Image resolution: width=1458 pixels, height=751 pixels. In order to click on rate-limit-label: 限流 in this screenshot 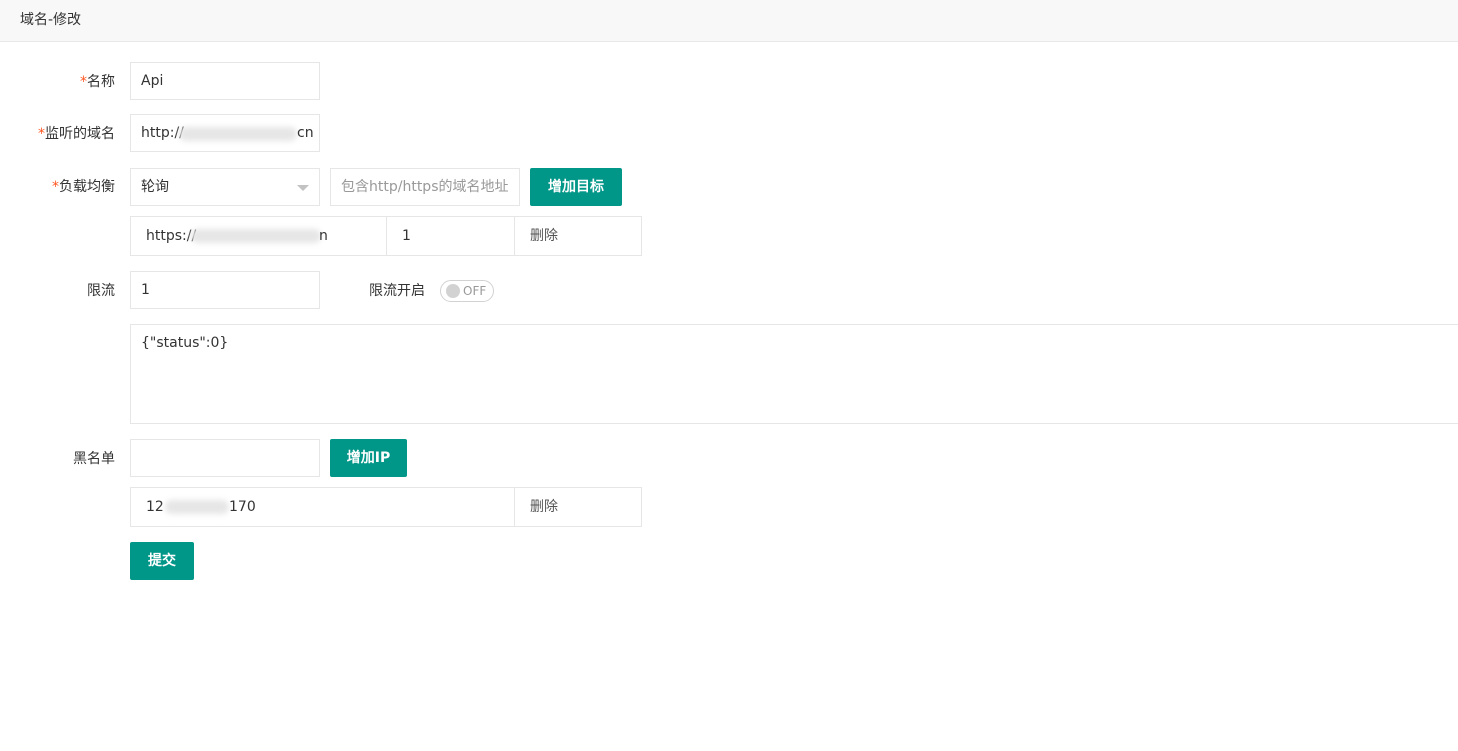, I will do `click(101, 291)`.